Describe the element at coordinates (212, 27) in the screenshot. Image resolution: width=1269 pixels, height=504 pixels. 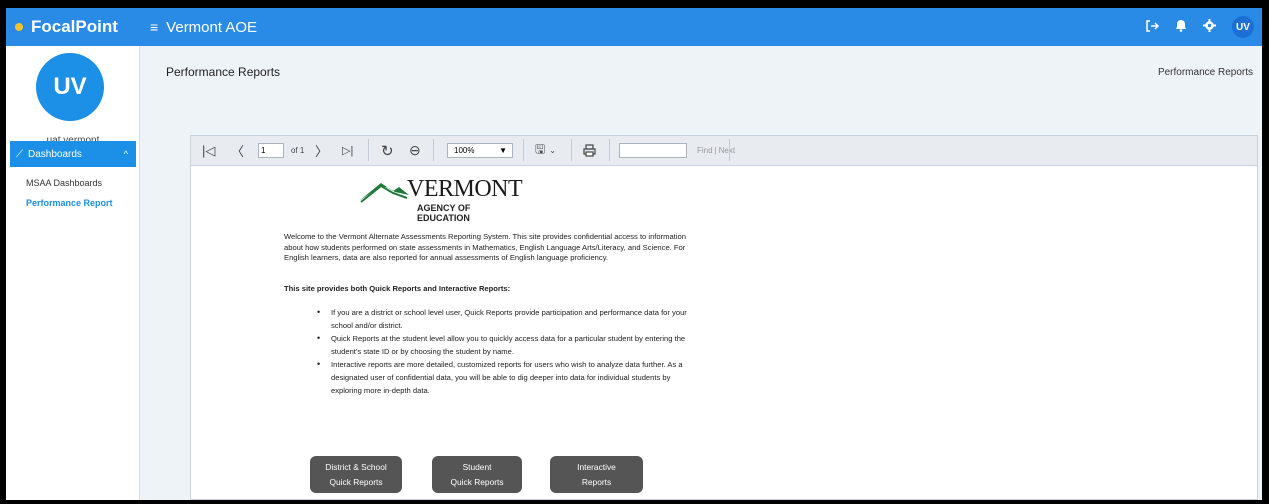
I see `workspace-name: Vermont AOE` at that location.